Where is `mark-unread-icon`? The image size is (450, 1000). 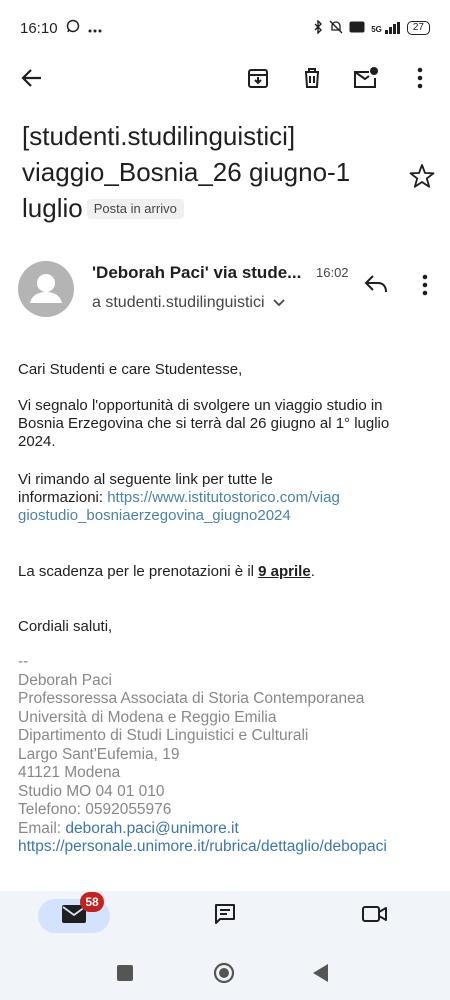 mark-unread-icon is located at coordinates (366, 78).